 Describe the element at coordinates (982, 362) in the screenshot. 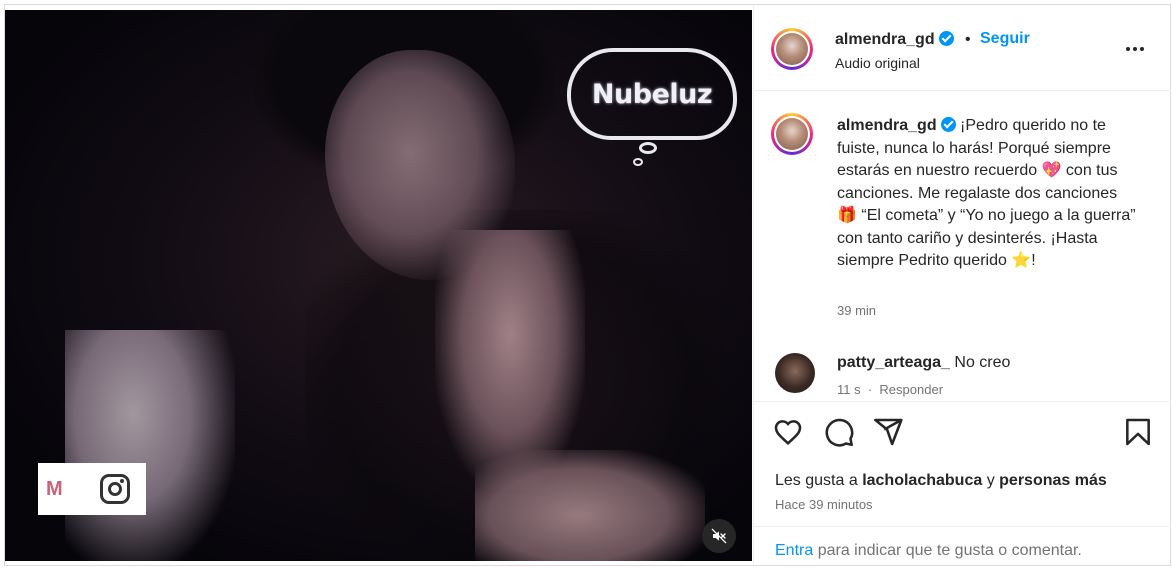

I see `comment-text: No creo` at that location.